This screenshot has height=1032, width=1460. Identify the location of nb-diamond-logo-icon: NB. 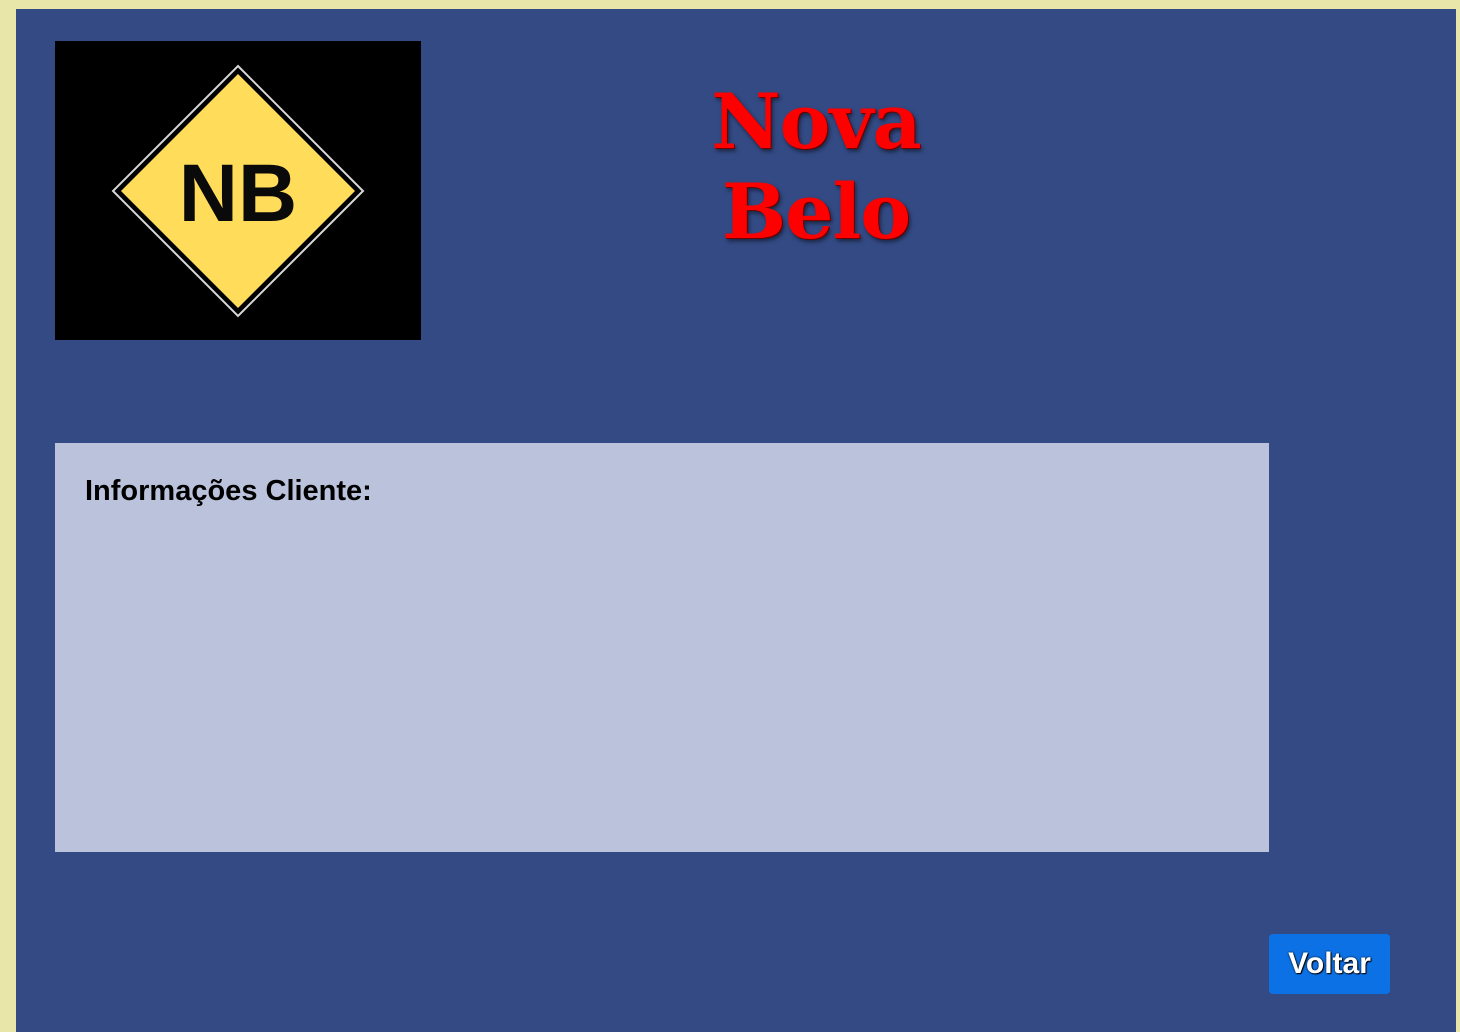
(238, 191).